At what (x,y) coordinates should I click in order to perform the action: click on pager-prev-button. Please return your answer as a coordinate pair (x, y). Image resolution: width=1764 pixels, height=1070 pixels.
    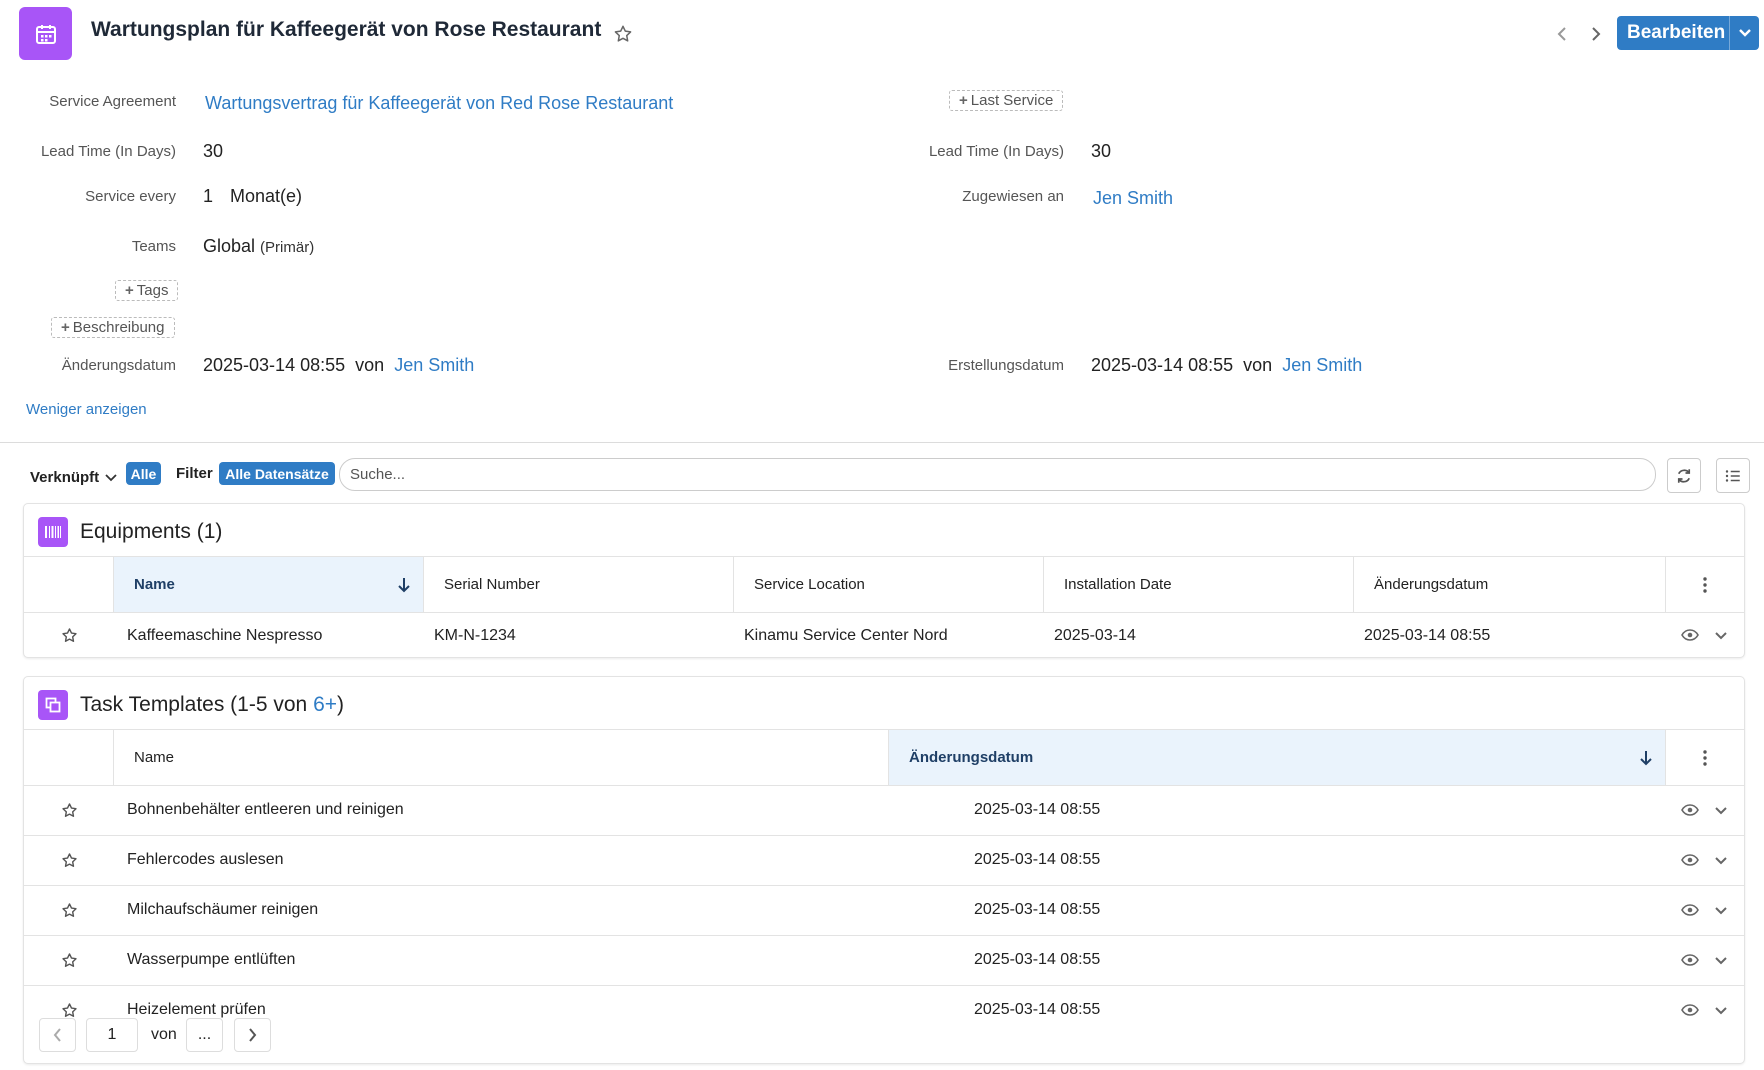
    Looking at the image, I should click on (57, 1035).